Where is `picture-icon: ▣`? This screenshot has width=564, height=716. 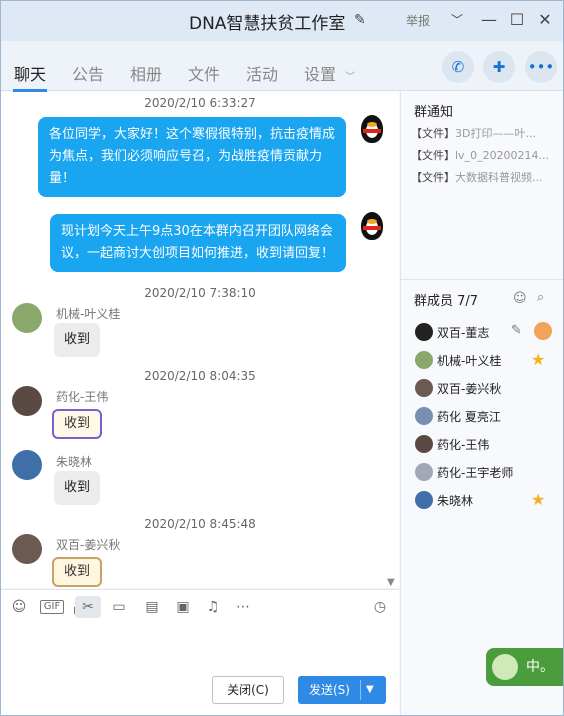
picture-icon: ▣ is located at coordinates (183, 607).